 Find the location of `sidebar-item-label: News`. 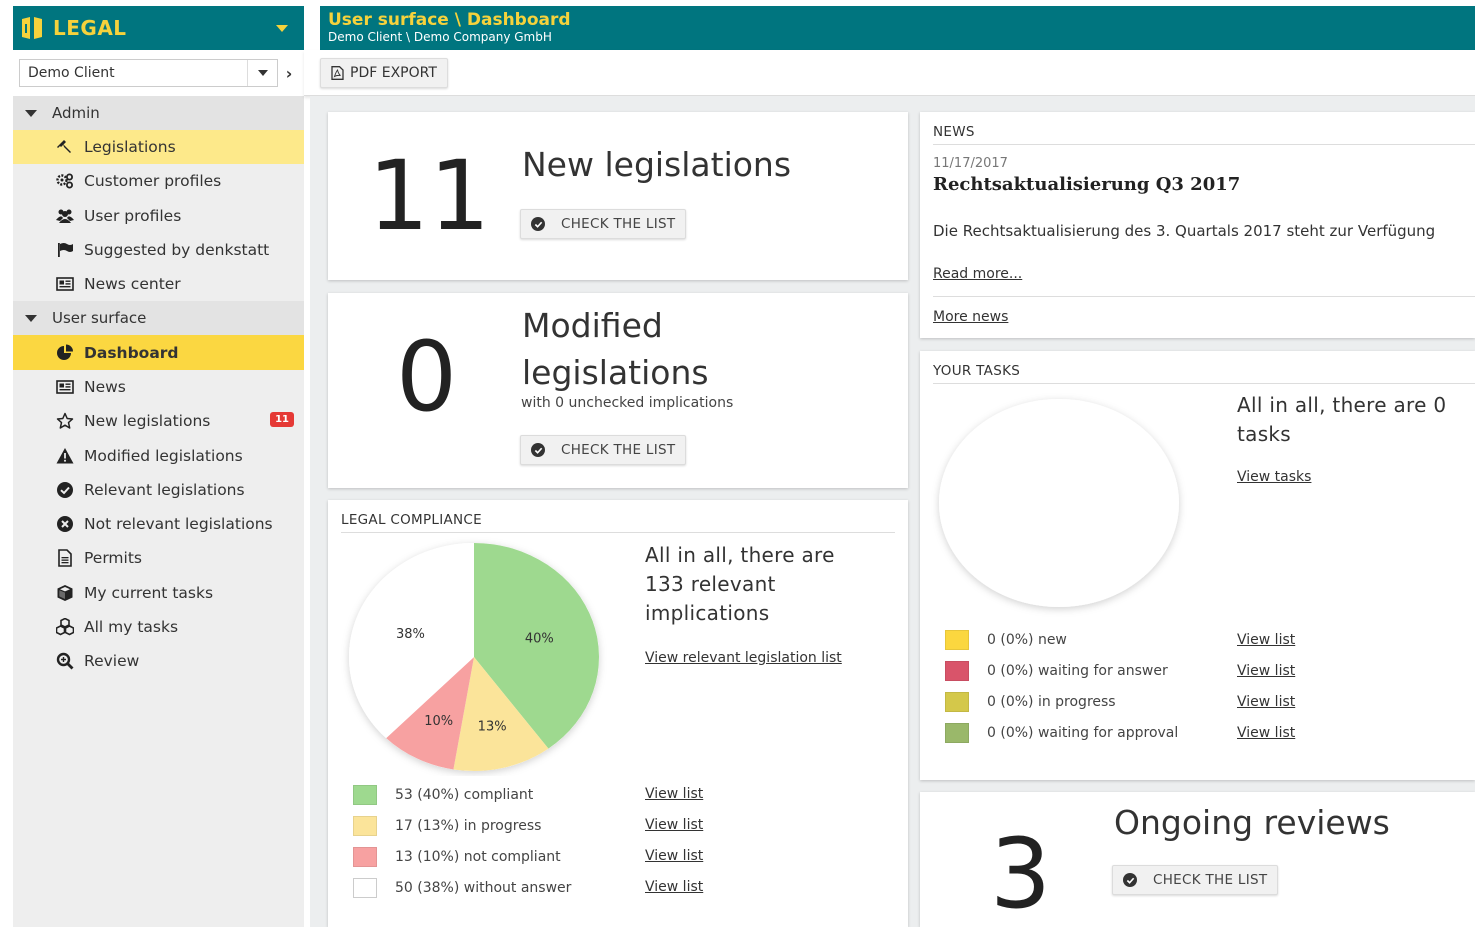

sidebar-item-label: News is located at coordinates (105, 386).